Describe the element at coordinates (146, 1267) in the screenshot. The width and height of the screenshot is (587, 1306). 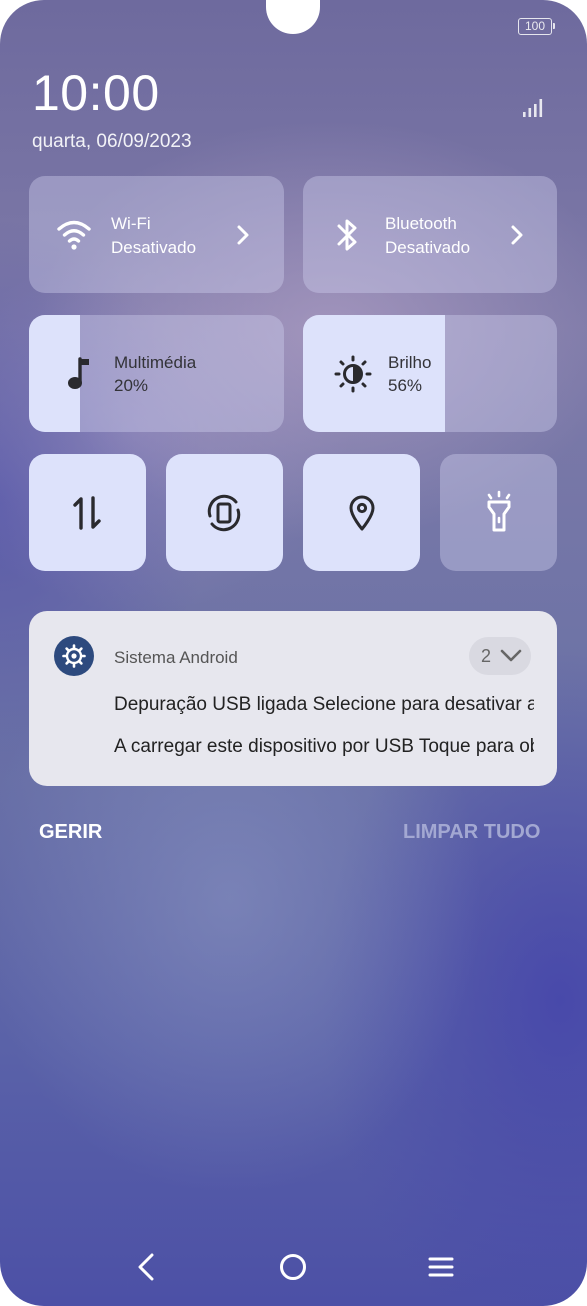
I see `back-icon` at that location.